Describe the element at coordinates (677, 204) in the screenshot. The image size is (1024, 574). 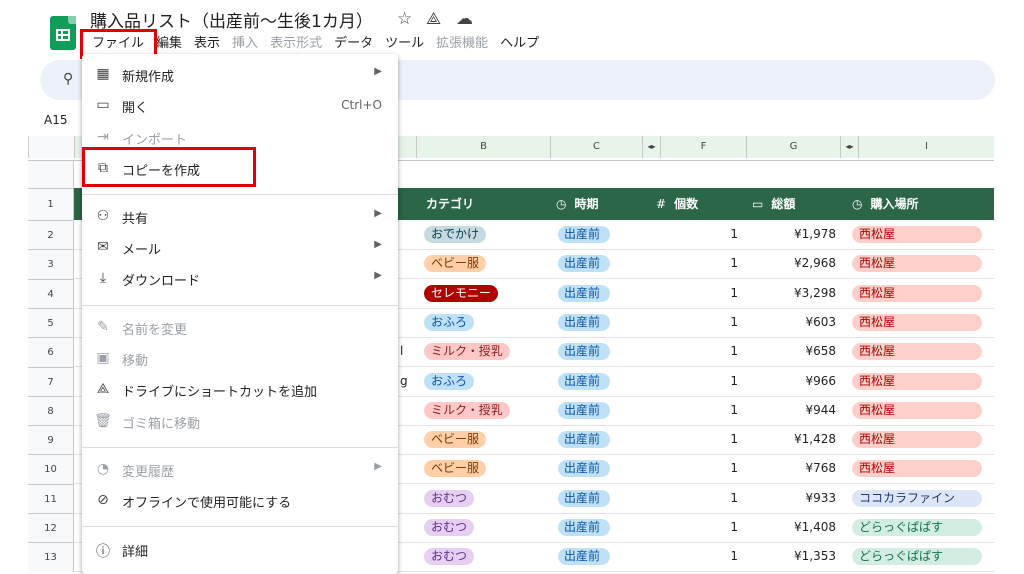
I see `table-header-cell: # 個数` at that location.